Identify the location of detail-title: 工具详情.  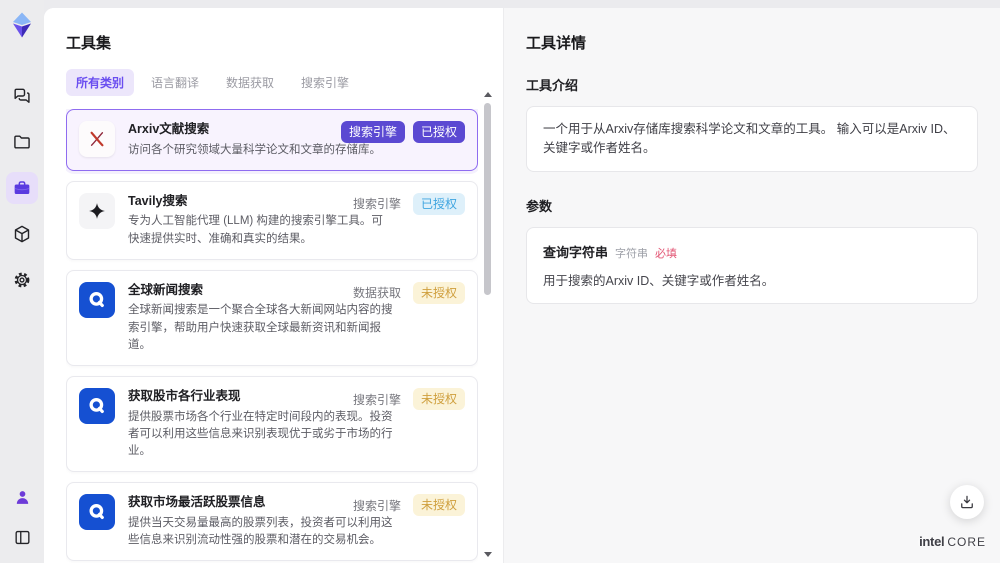
(556, 43).